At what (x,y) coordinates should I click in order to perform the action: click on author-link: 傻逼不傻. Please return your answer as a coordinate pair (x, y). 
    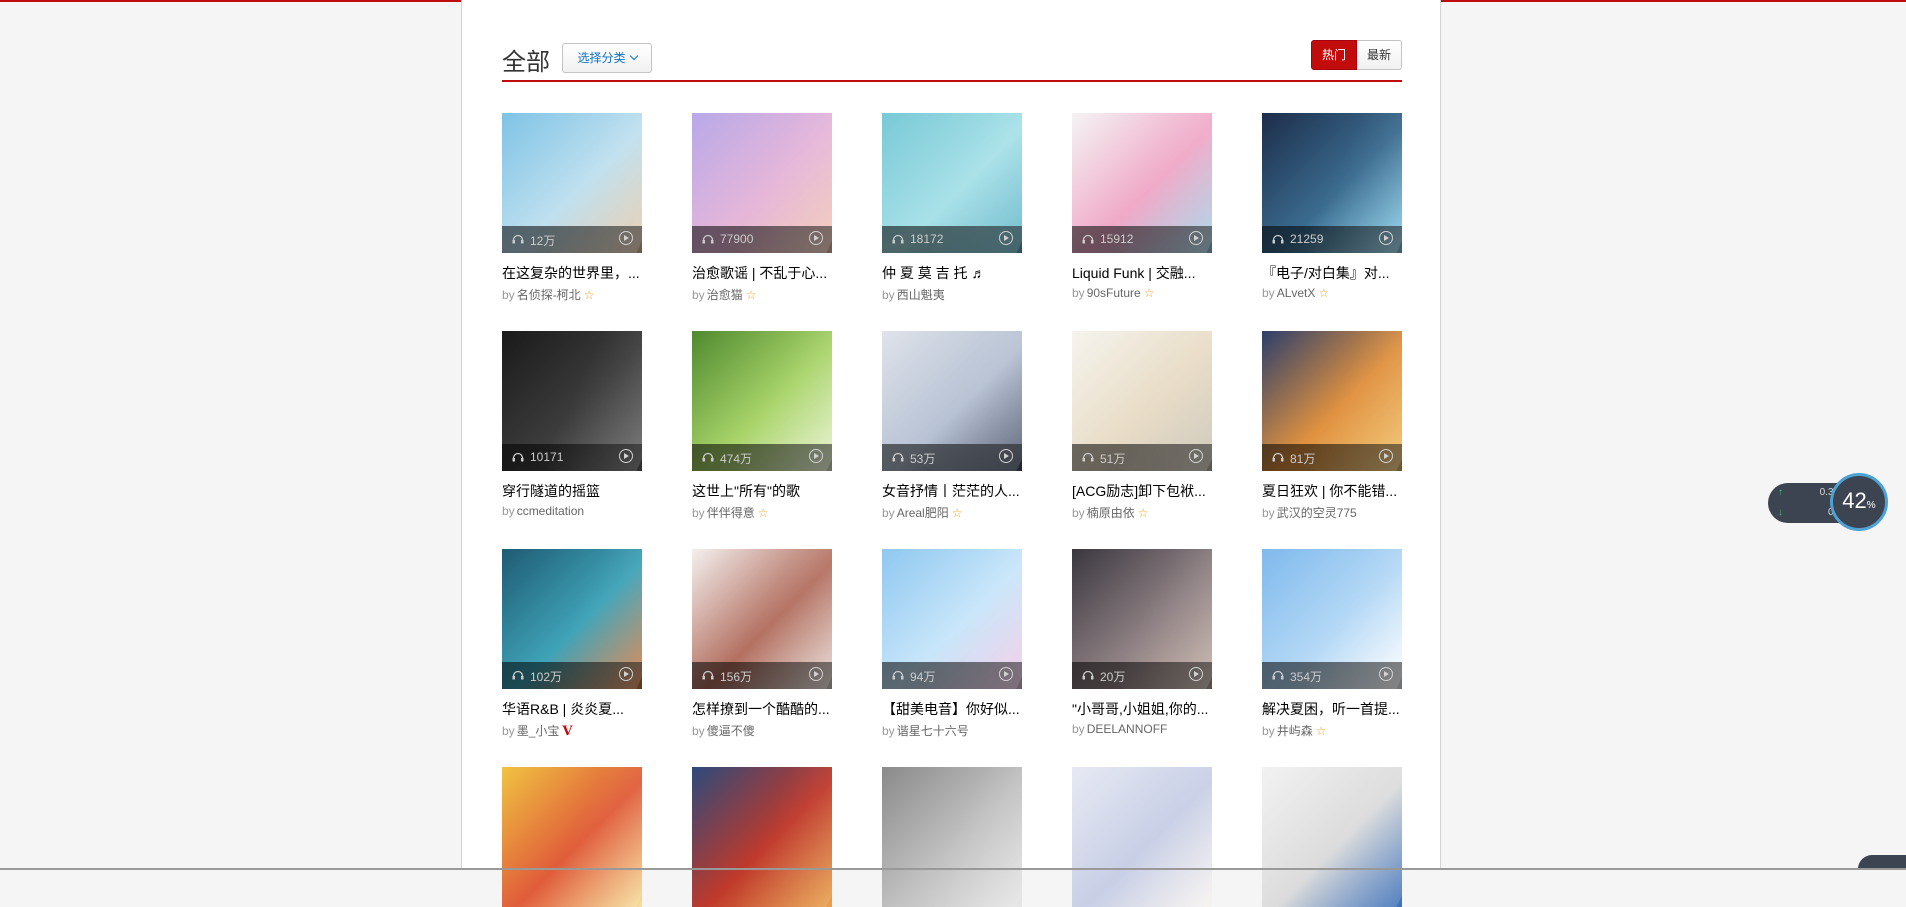
    Looking at the image, I should click on (731, 731).